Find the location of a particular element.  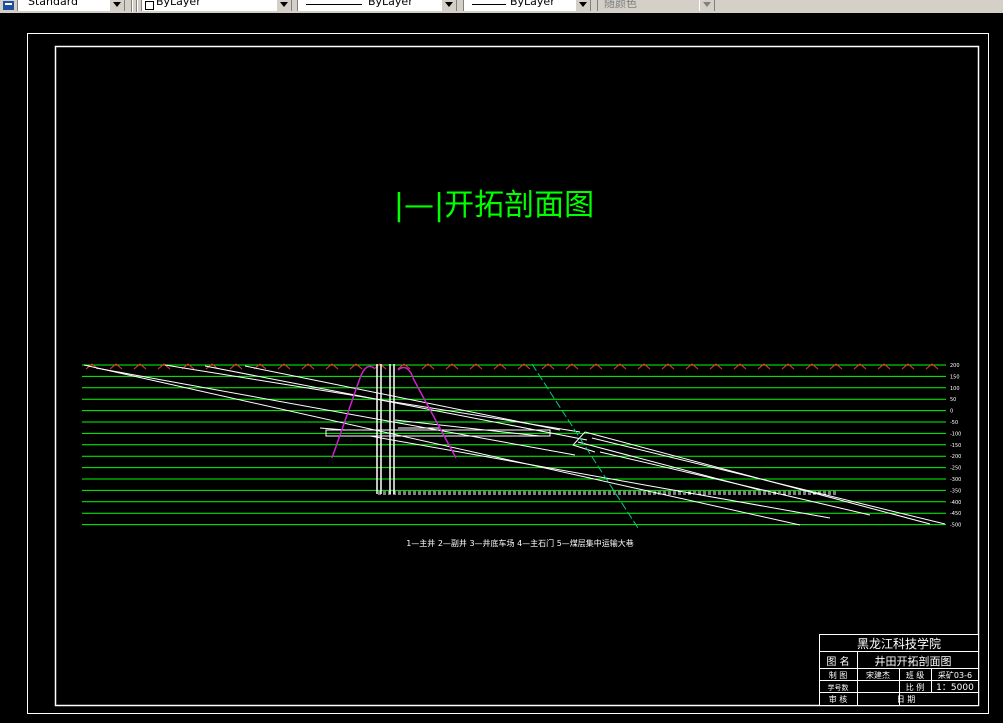

elevation-label: 150 is located at coordinates (955, 377).